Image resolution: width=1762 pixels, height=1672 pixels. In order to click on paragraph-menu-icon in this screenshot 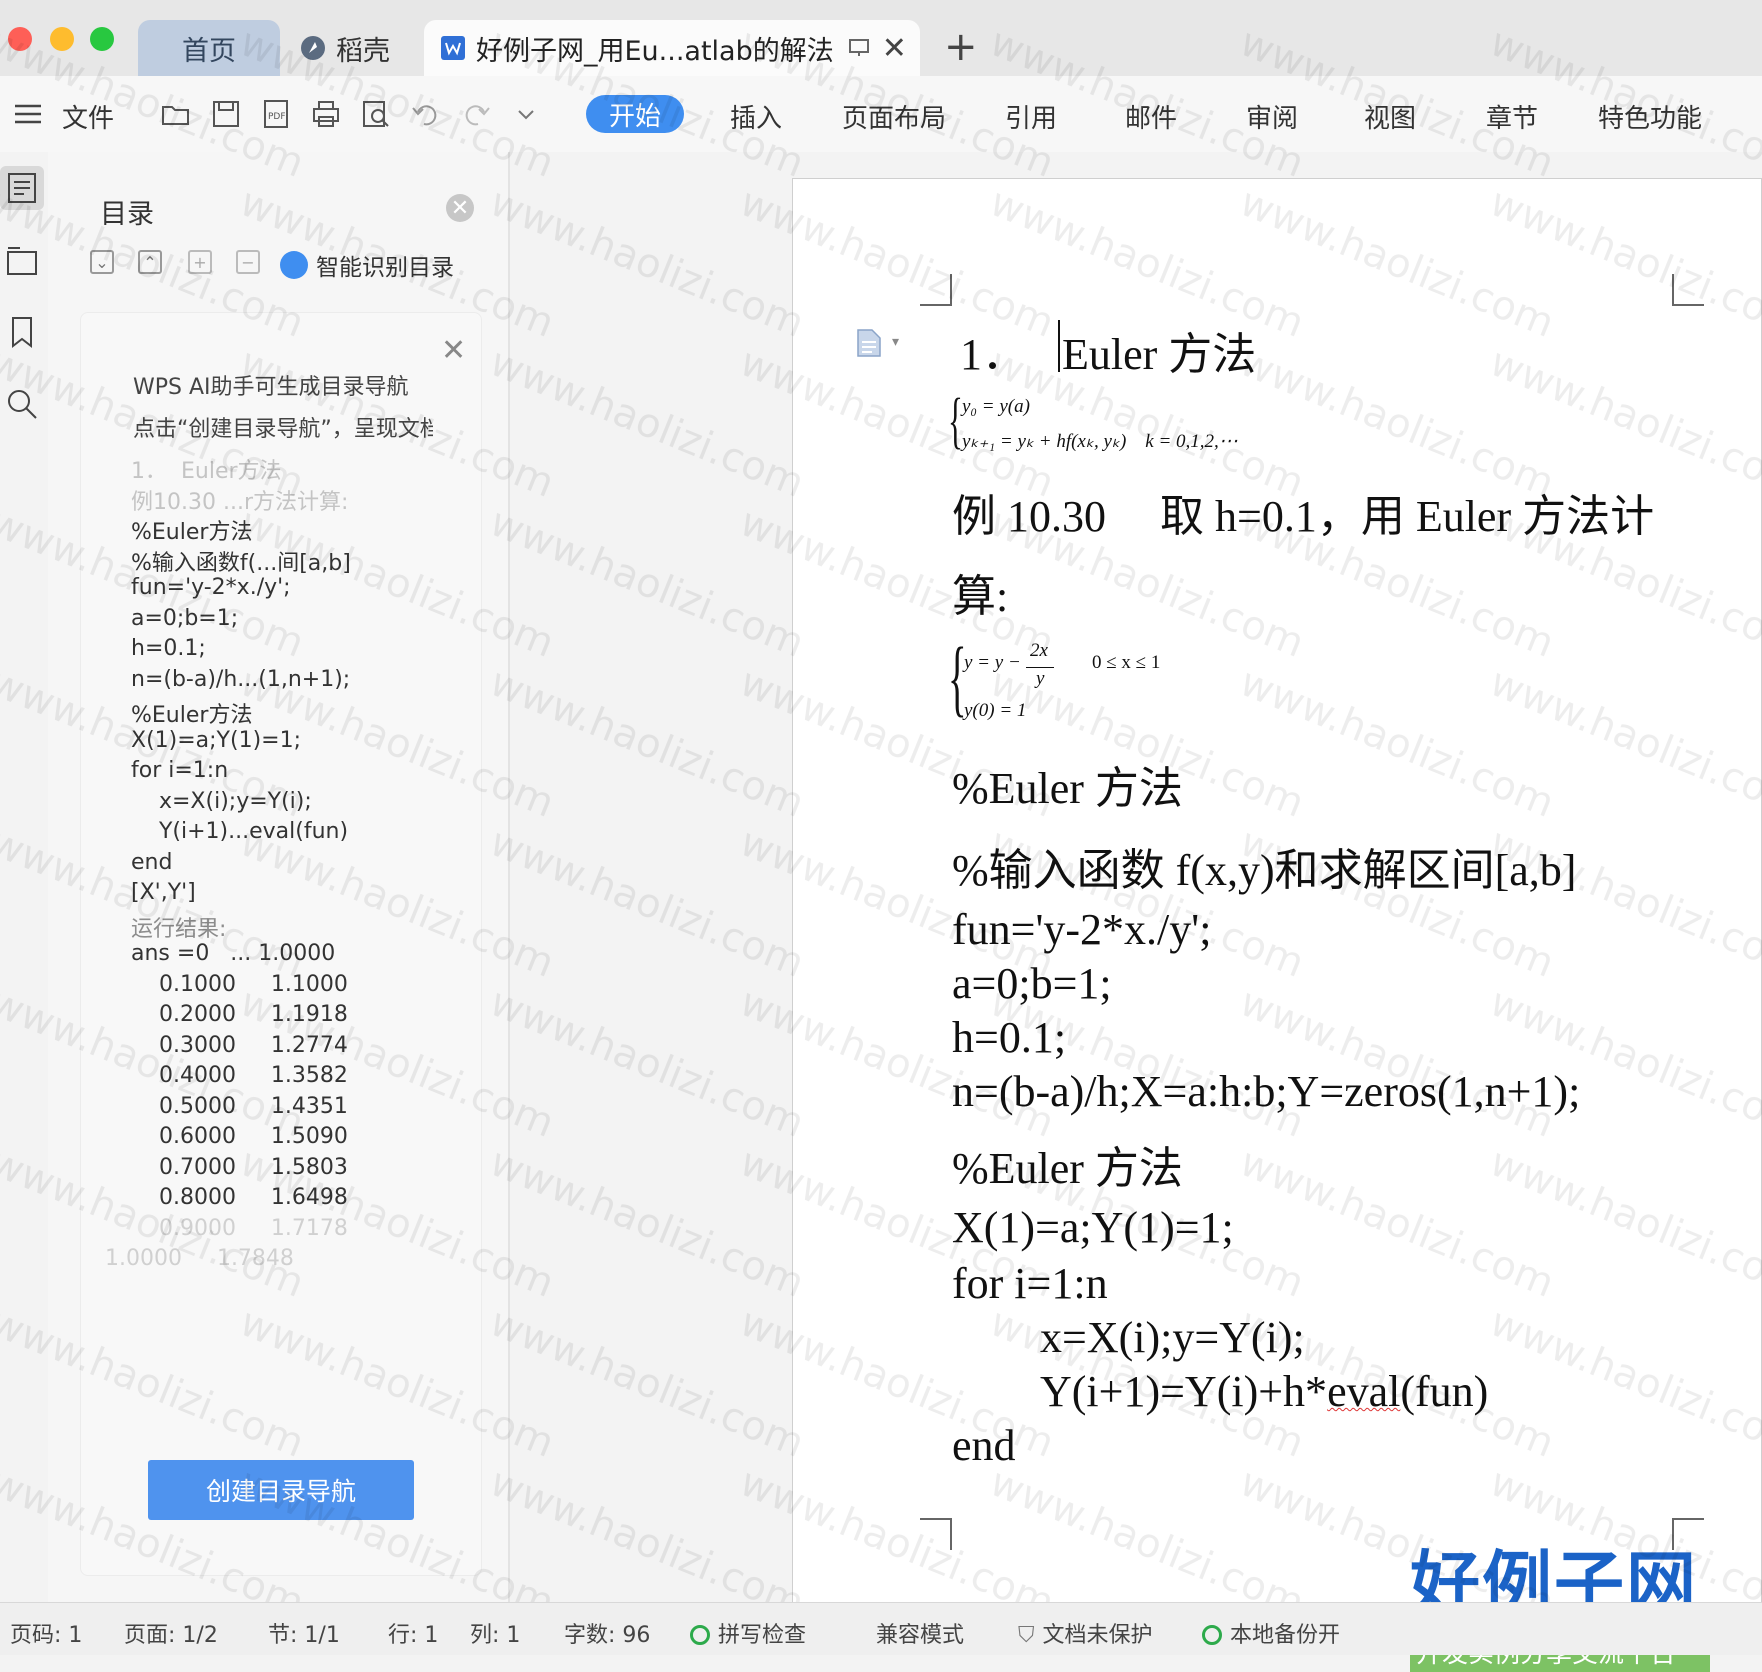, I will do `click(869, 343)`.